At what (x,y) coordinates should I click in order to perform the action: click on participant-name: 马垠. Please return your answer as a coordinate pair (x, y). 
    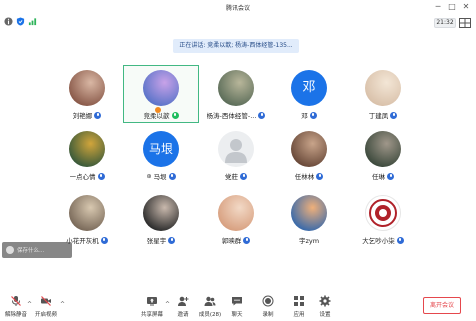
    Looking at the image, I should click on (160, 177).